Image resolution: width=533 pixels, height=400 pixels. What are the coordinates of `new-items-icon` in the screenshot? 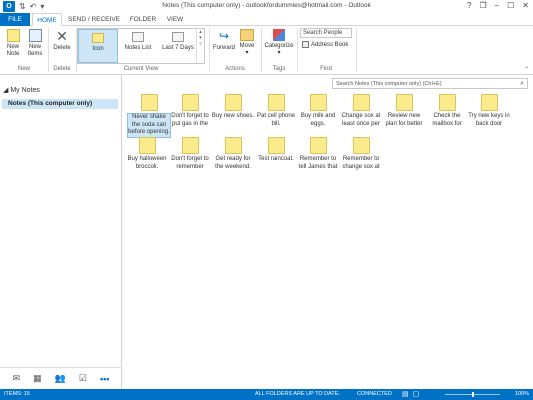 It's located at (35, 35).